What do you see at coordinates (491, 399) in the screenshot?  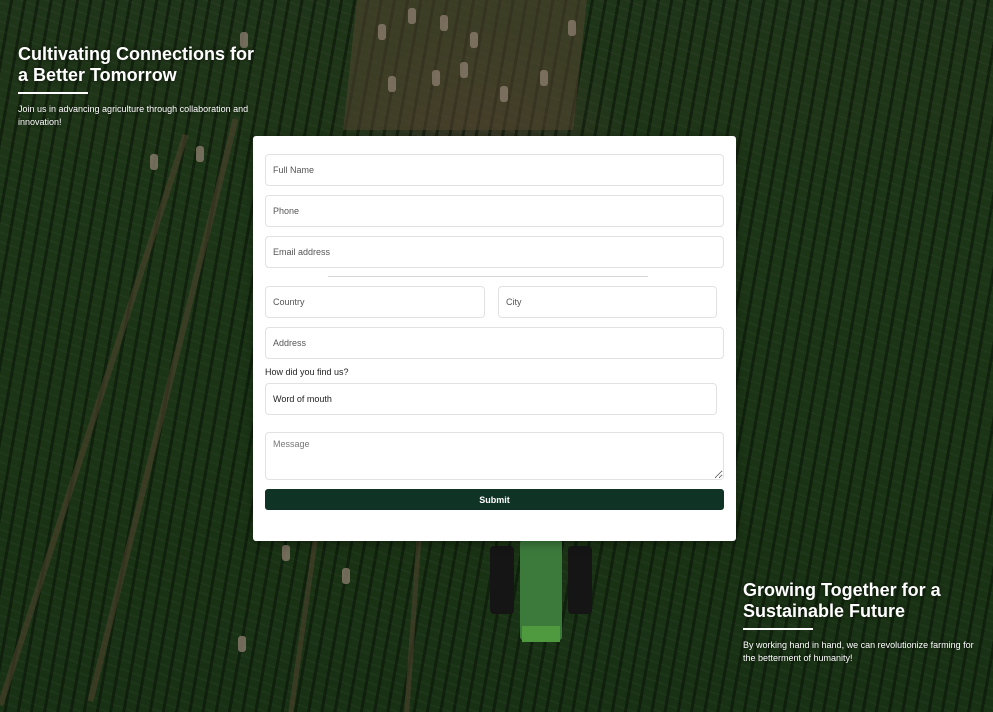 I see `source-select: Word of mouth` at bounding box center [491, 399].